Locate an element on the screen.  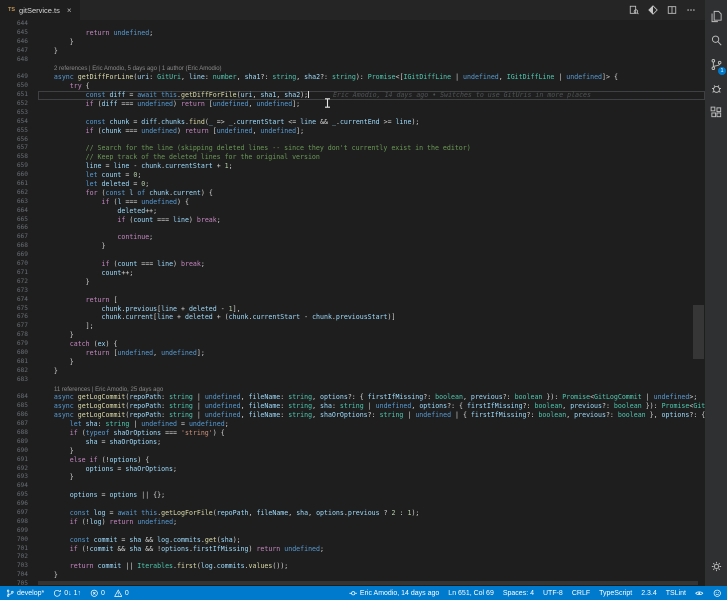
git-branch-indicator: develop* is located at coordinates (25, 593).